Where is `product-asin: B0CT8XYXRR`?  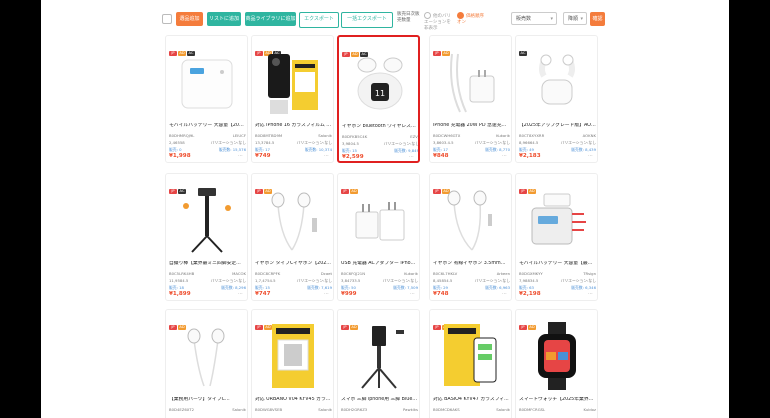
product-asin: B0CT8XYXRR is located at coordinates (531, 135).